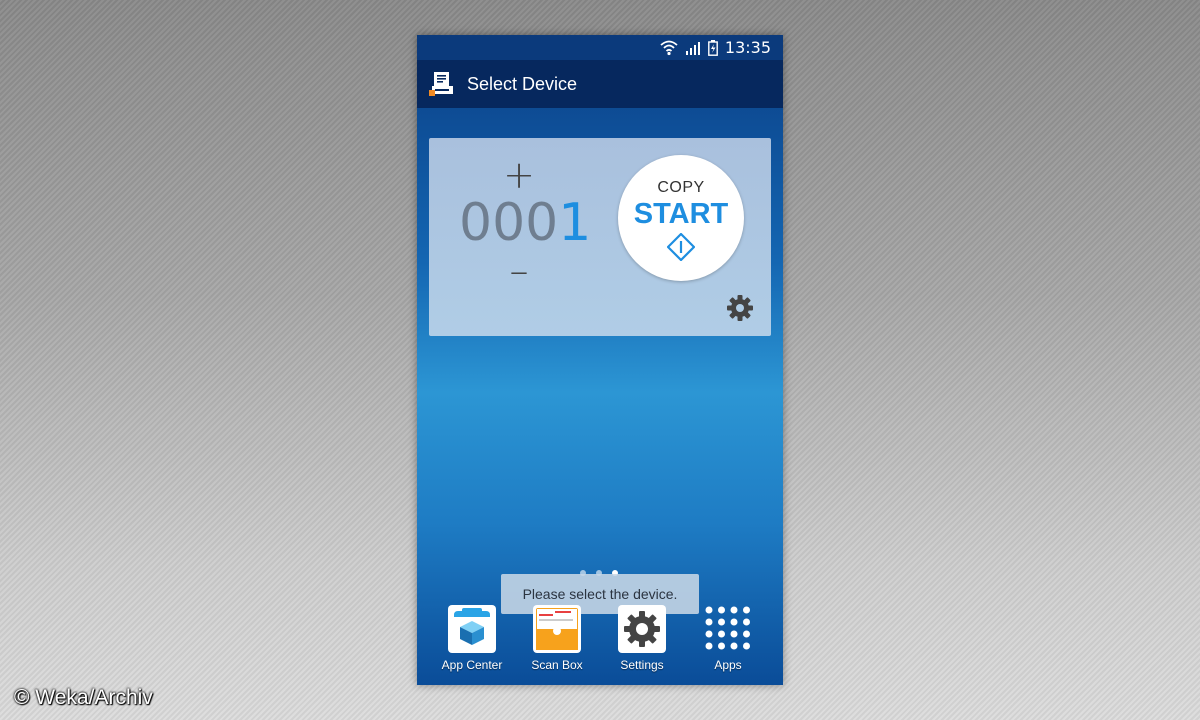 The image size is (1200, 720). What do you see at coordinates (442, 84) in the screenshot?
I see `printer-icon` at bounding box center [442, 84].